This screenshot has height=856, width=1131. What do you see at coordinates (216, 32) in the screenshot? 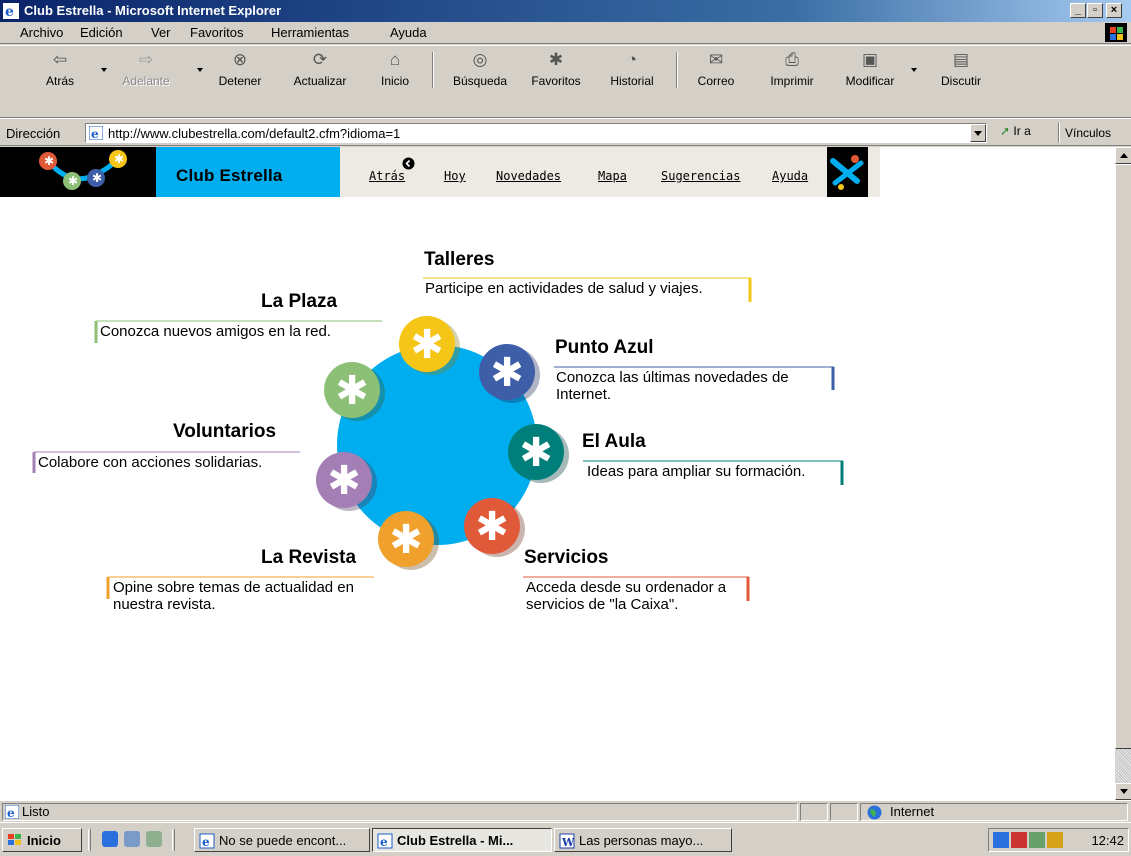
I see `menu-favoritos: Favoritos` at bounding box center [216, 32].